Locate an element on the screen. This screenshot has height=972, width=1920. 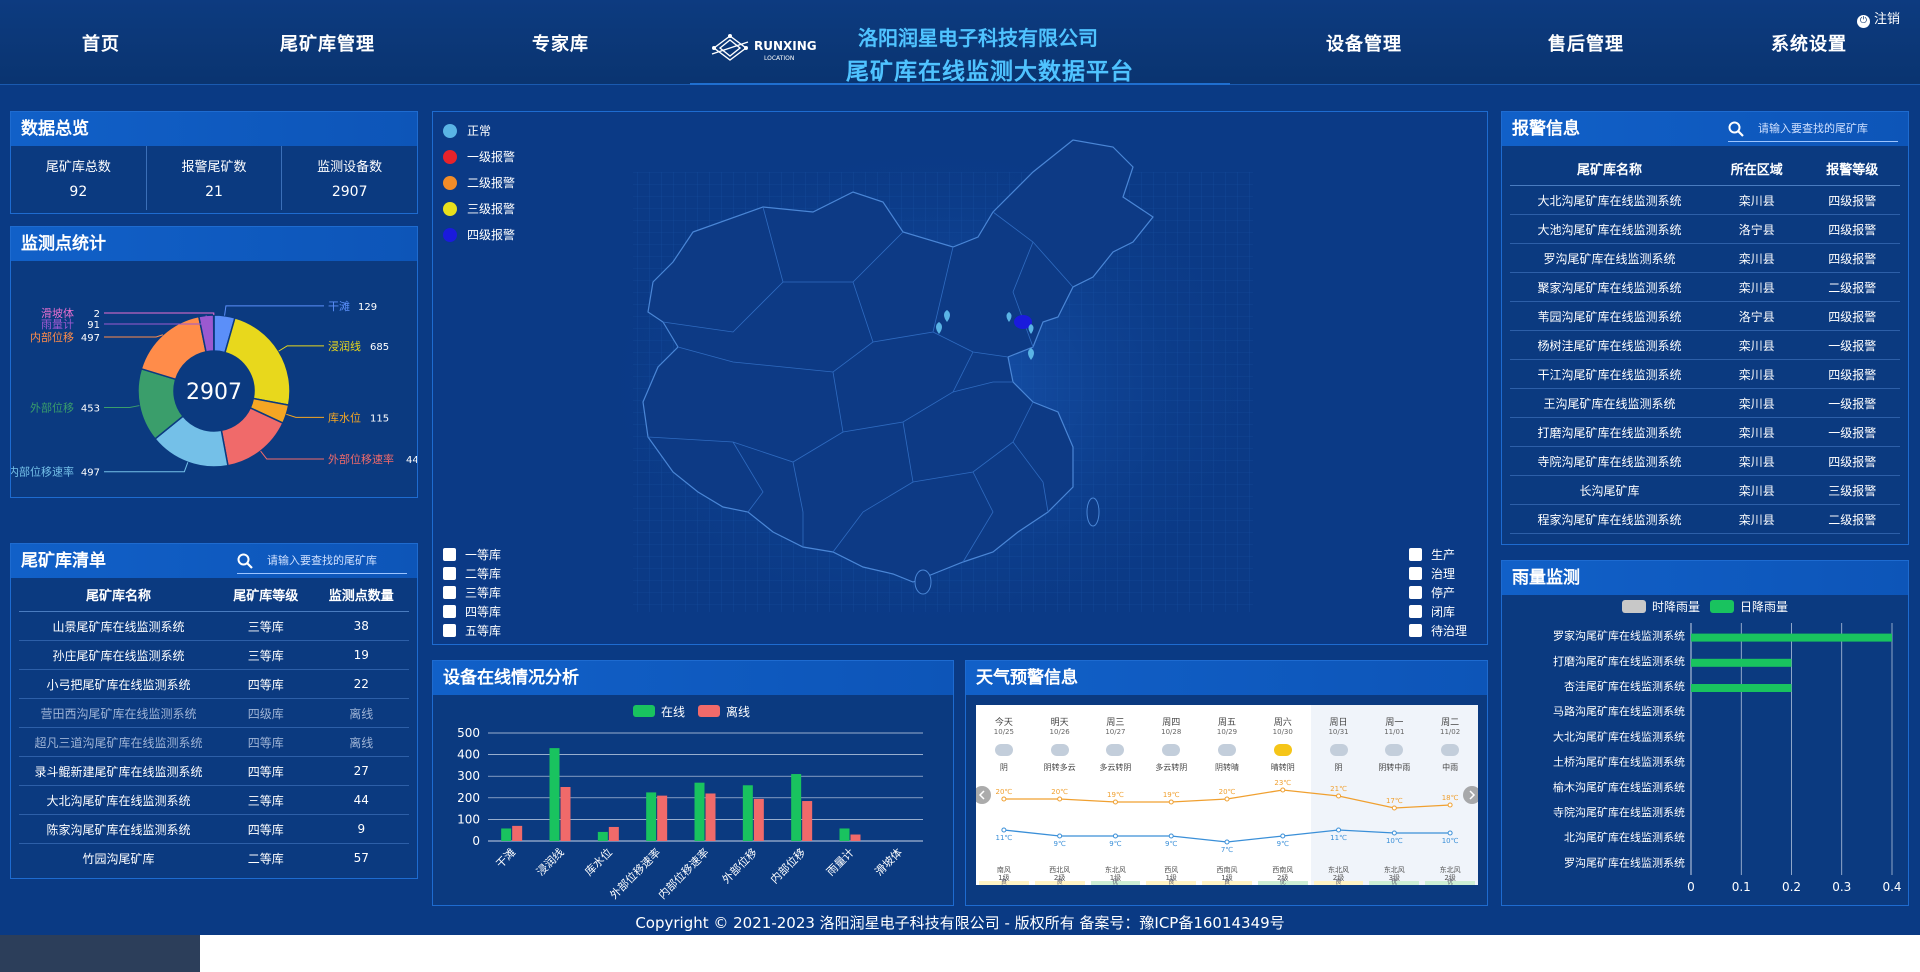
table-row: 寺院沟尾矿库在线监测系统 栾川县 四级报警 is located at coordinates (1705, 461).